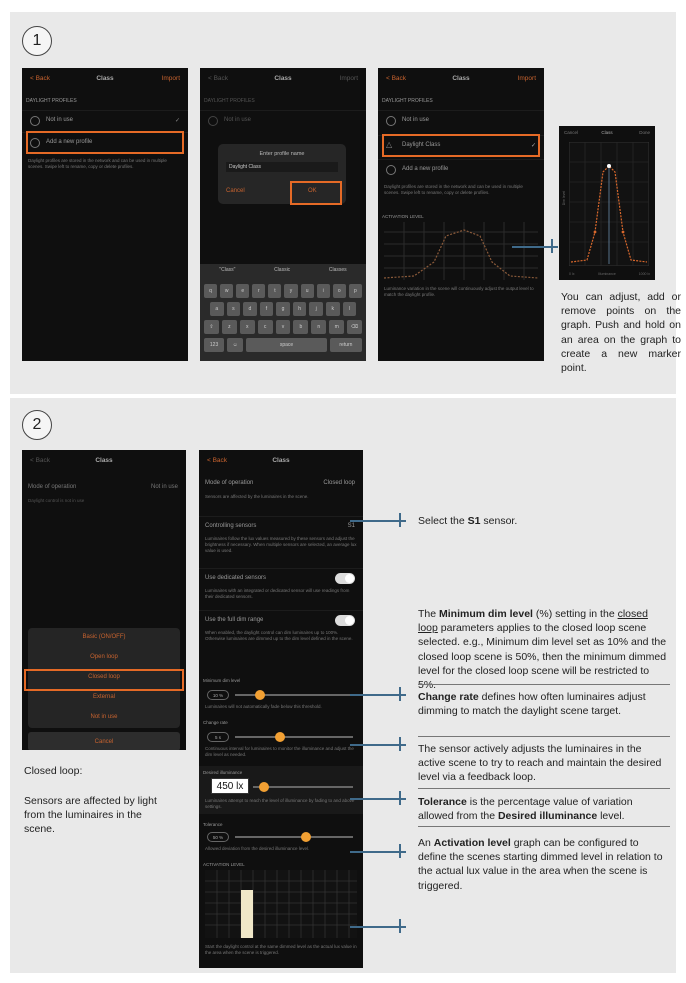 The height and width of the screenshot is (983, 686). I want to click on option-open-loop: Open loop, so click(104, 657).